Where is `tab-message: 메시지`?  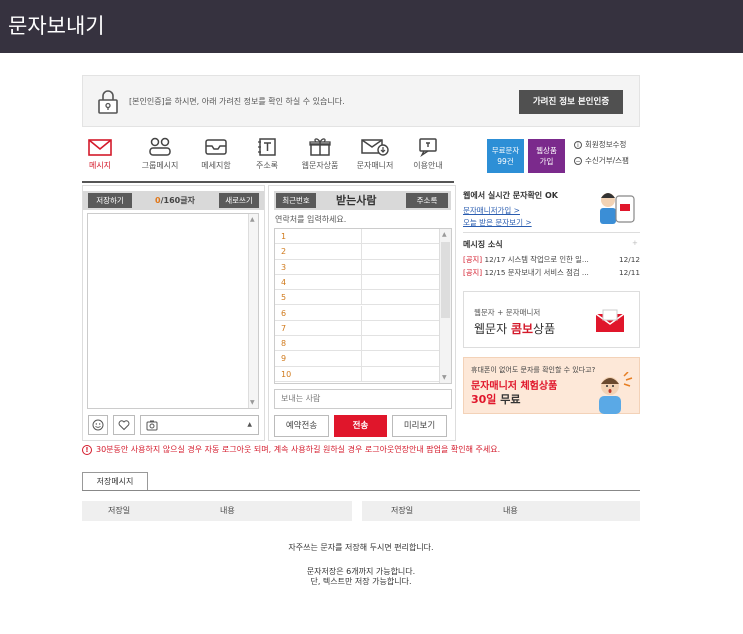 tab-message: 메시지 is located at coordinates (100, 154).